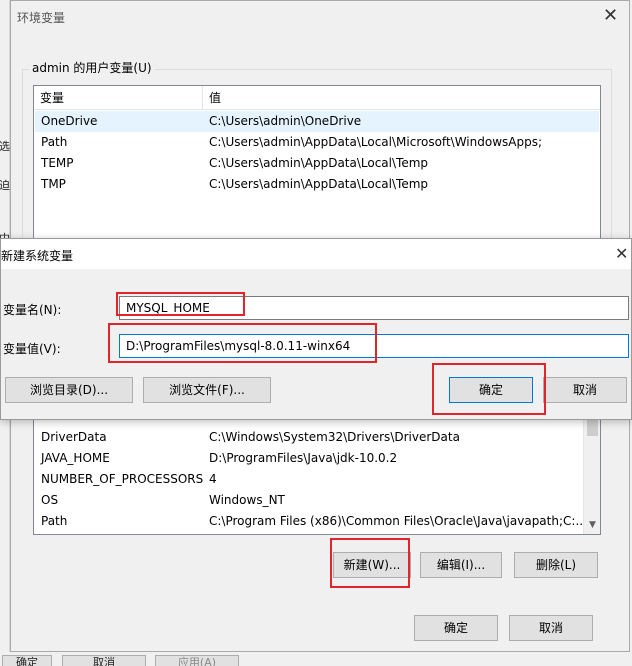  I want to click on dialog-title: 环境变量, so click(41, 18).